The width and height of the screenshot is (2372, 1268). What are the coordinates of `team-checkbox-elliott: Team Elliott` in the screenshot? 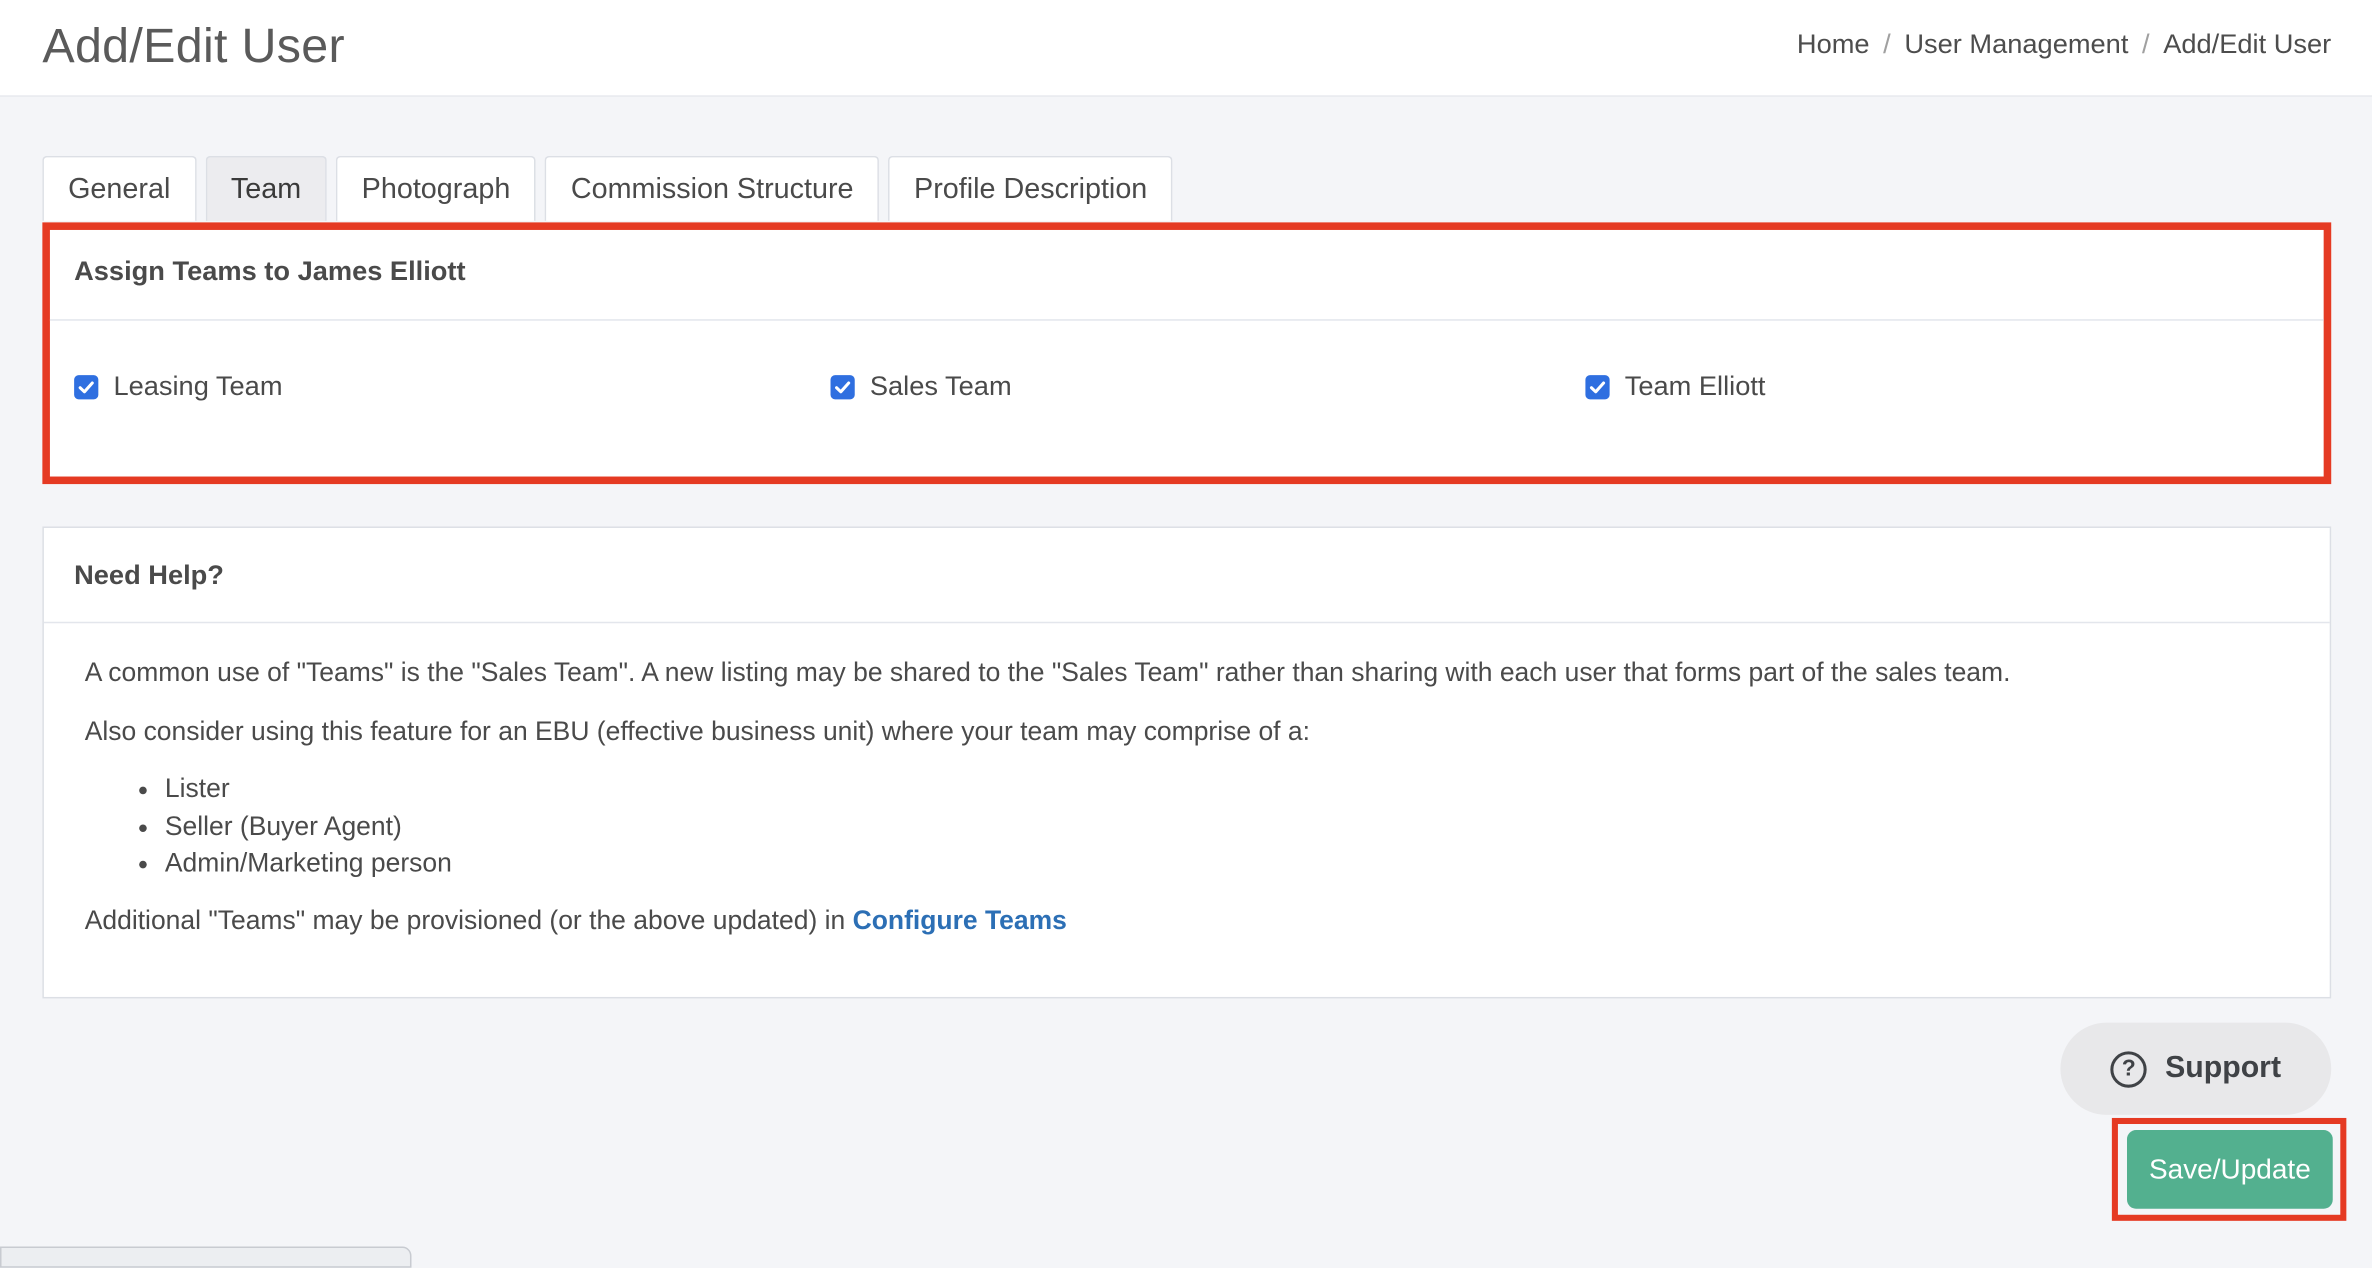 It's located at (1675, 386).